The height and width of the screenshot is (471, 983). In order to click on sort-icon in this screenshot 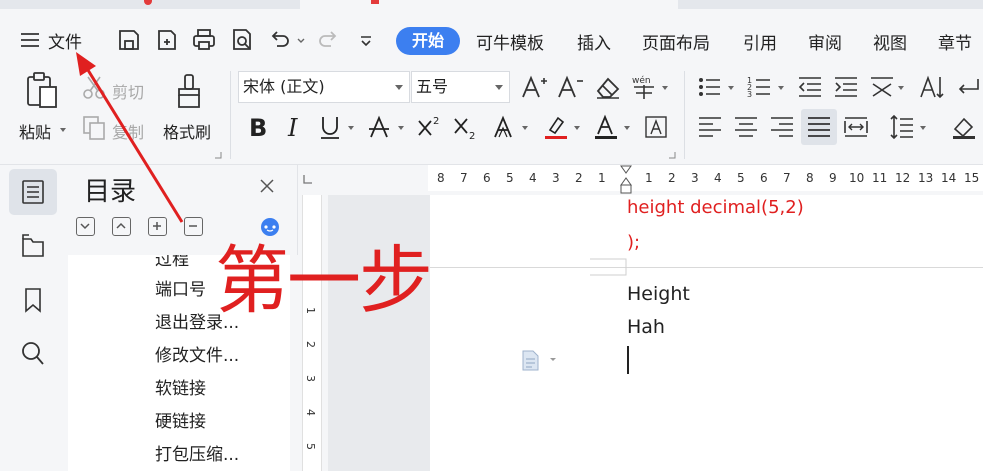, I will do `click(932, 87)`.